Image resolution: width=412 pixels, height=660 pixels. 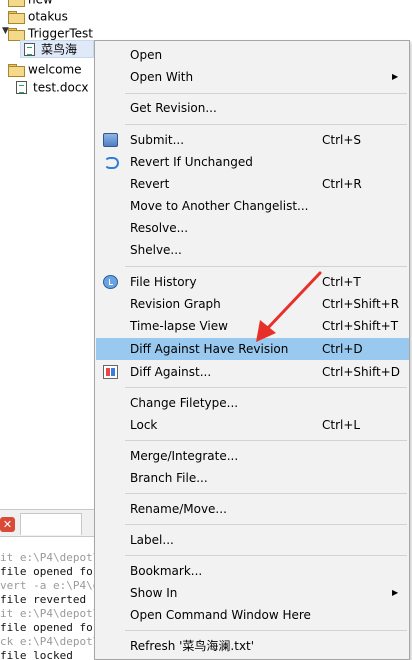 I want to click on tree-item-label: 菜鸟海, so click(x=59, y=49).